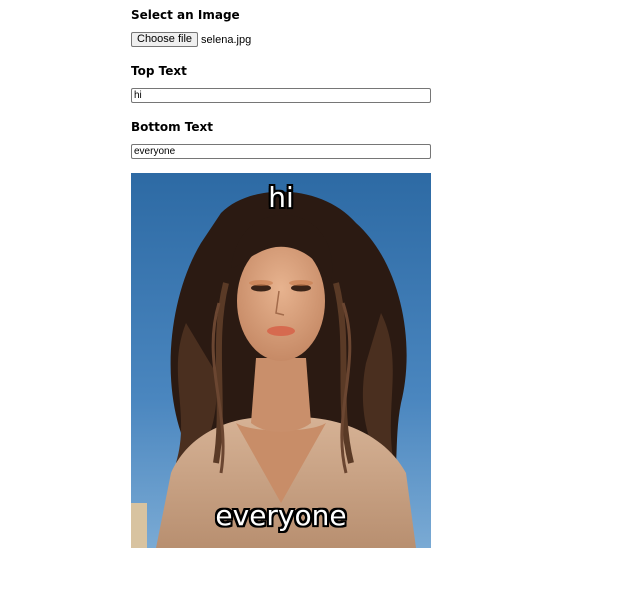  I want to click on meme-top-text: hi, so click(281, 197).